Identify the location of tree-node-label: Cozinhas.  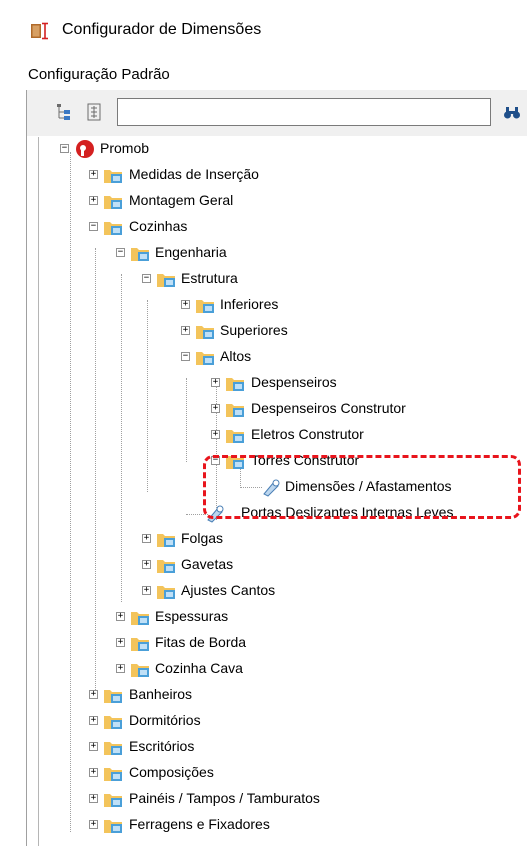
(158, 226).